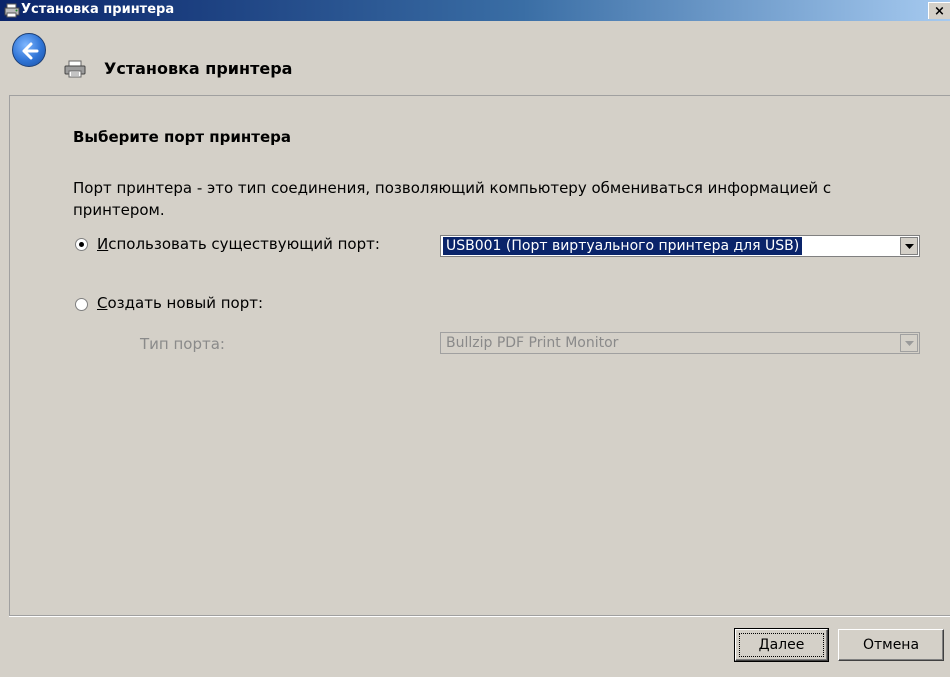  What do you see at coordinates (198, 68) in the screenshot?
I see `wizard-title: Установка принтера` at bounding box center [198, 68].